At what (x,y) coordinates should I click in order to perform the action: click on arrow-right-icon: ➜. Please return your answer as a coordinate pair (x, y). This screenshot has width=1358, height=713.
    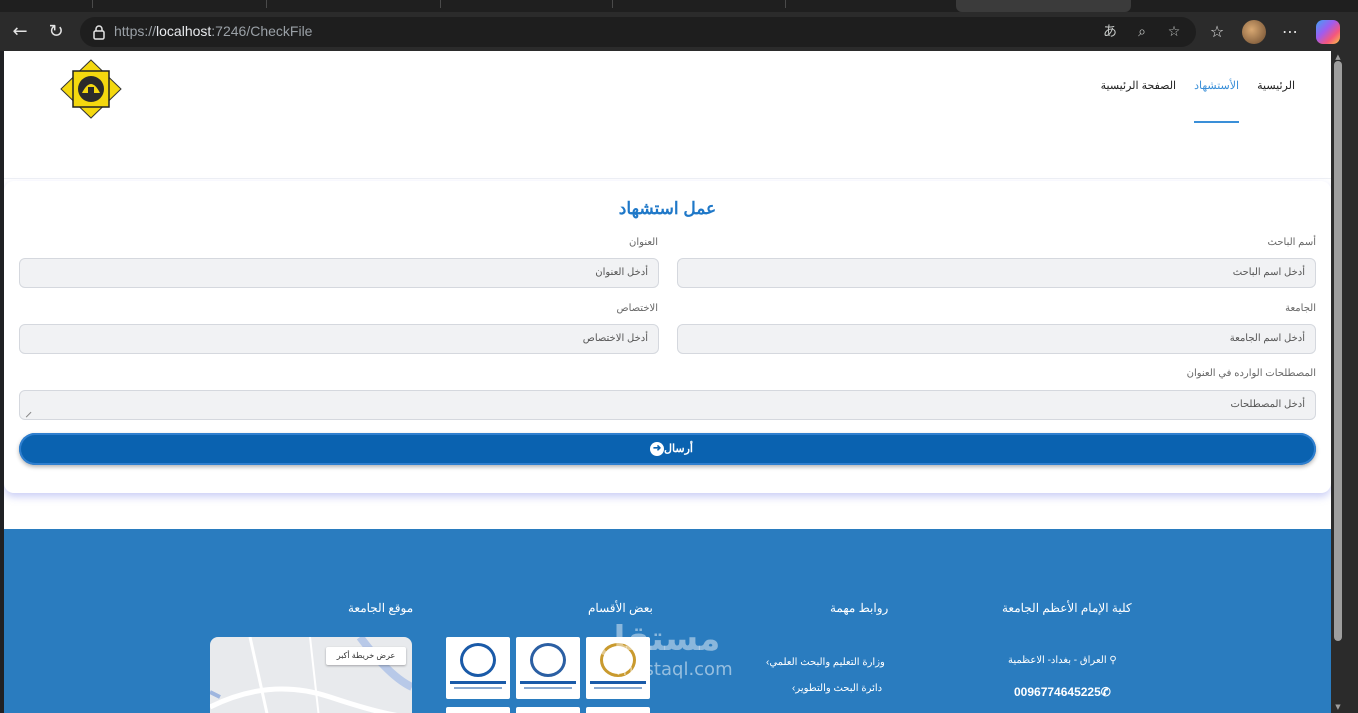
    Looking at the image, I should click on (657, 449).